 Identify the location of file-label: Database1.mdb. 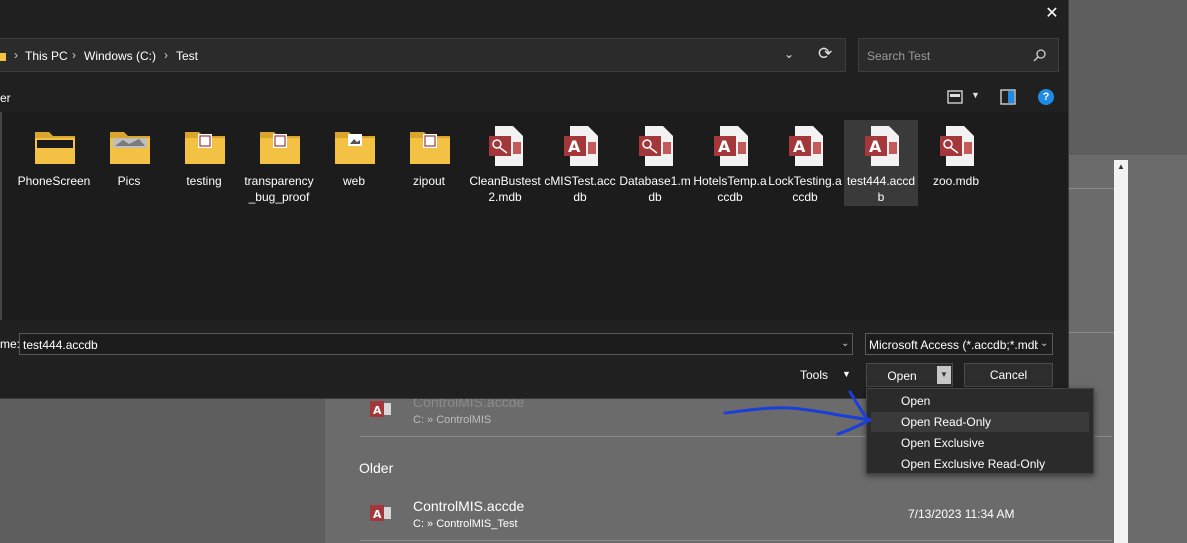
(655, 189).